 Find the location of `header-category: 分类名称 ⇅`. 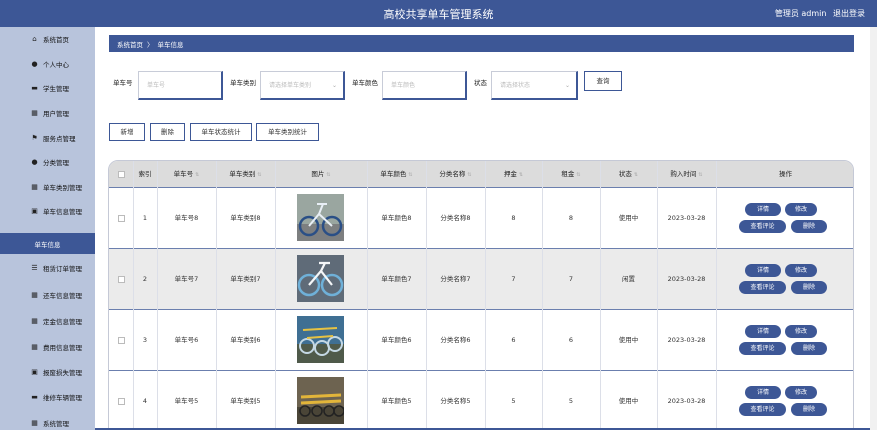

header-category: 分类名称 ⇅ is located at coordinates (455, 174).